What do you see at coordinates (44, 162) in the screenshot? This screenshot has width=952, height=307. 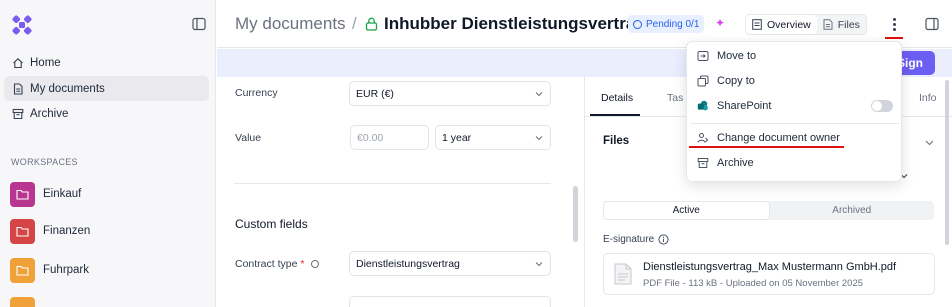 I see `workspaces-heading: WORKSPACES` at bounding box center [44, 162].